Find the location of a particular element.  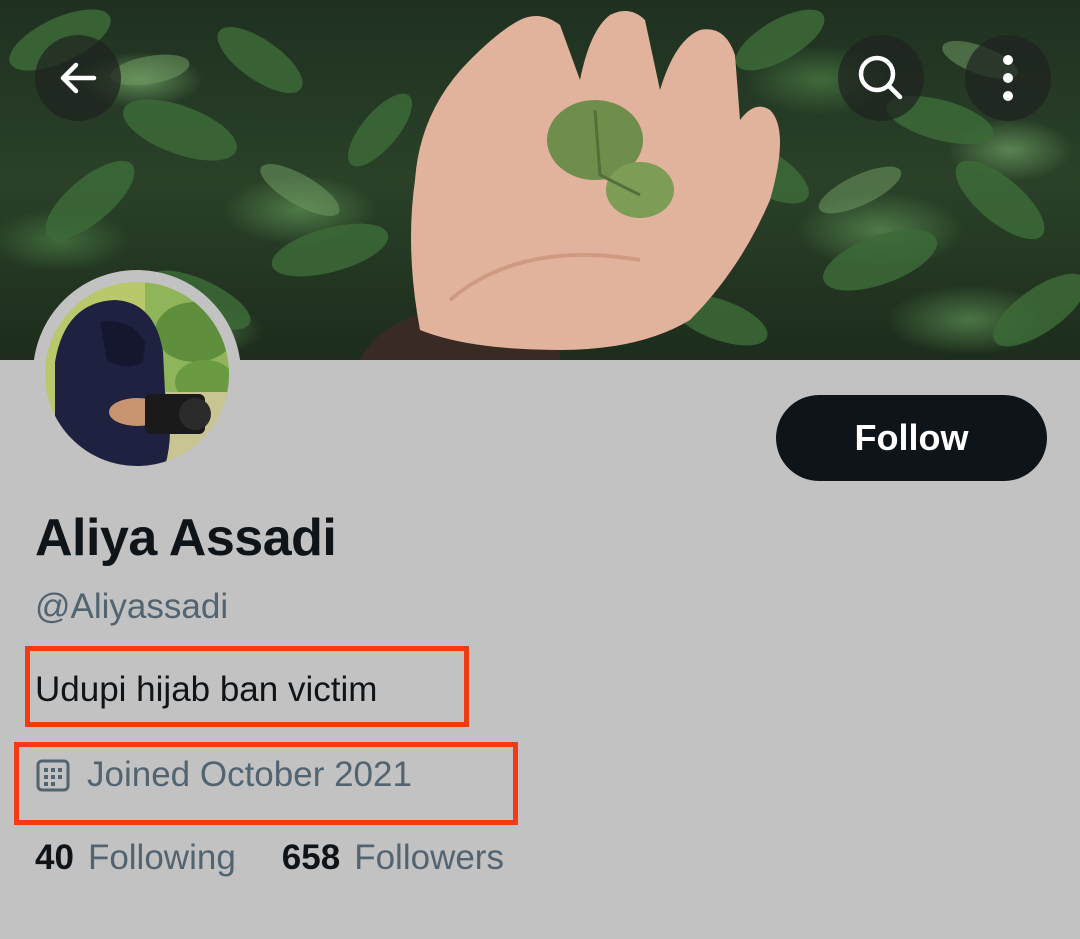

avatar-frame is located at coordinates (137, 374).